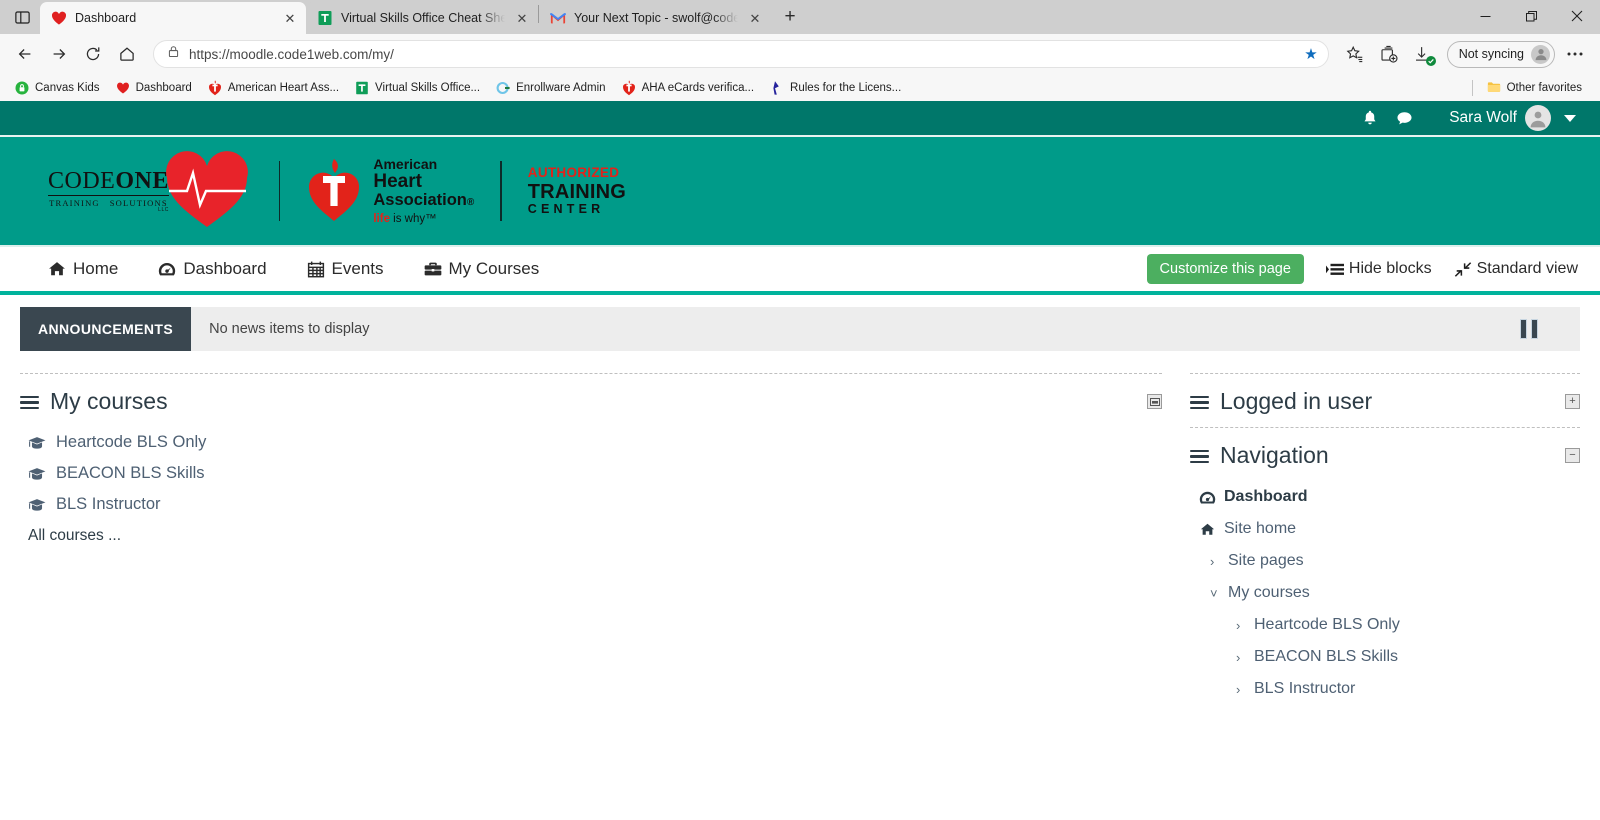 The width and height of the screenshot is (1600, 820). What do you see at coordinates (800, 119) in the screenshot?
I see `site-top-bar: Sara Wolf` at bounding box center [800, 119].